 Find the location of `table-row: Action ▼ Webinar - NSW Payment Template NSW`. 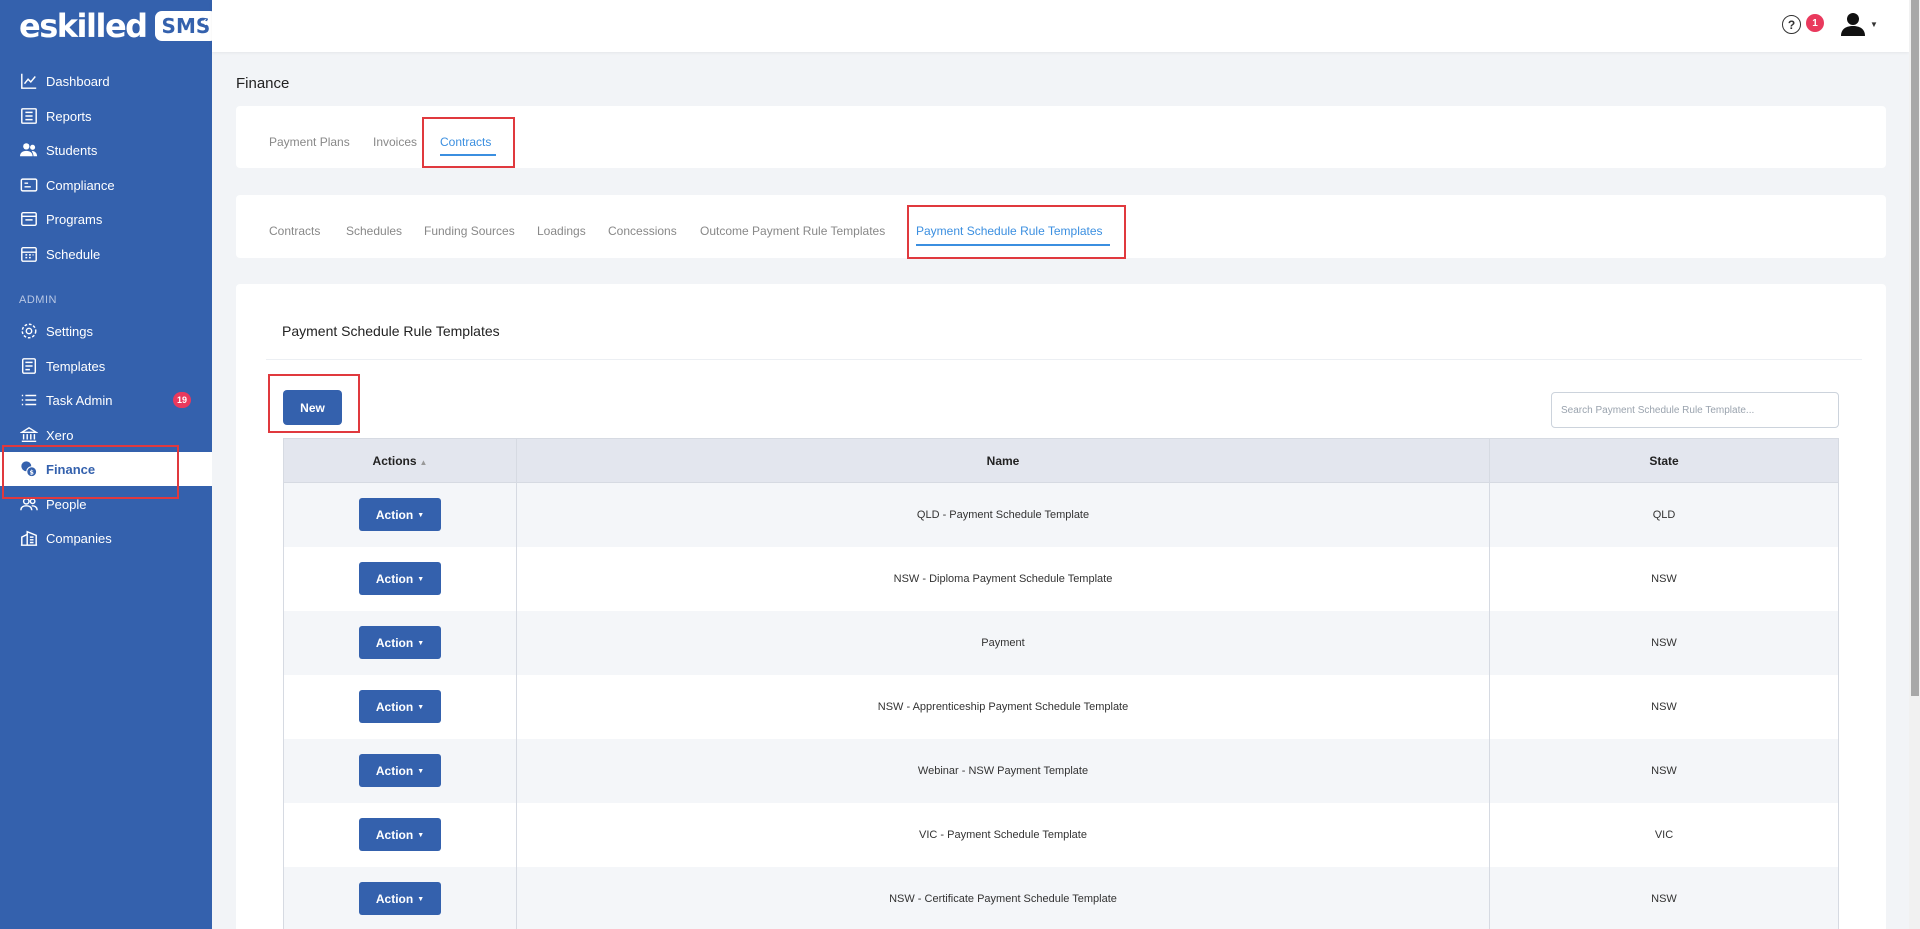

table-row: Action ▼ Webinar - NSW Payment Template NSW is located at coordinates (1061, 770).